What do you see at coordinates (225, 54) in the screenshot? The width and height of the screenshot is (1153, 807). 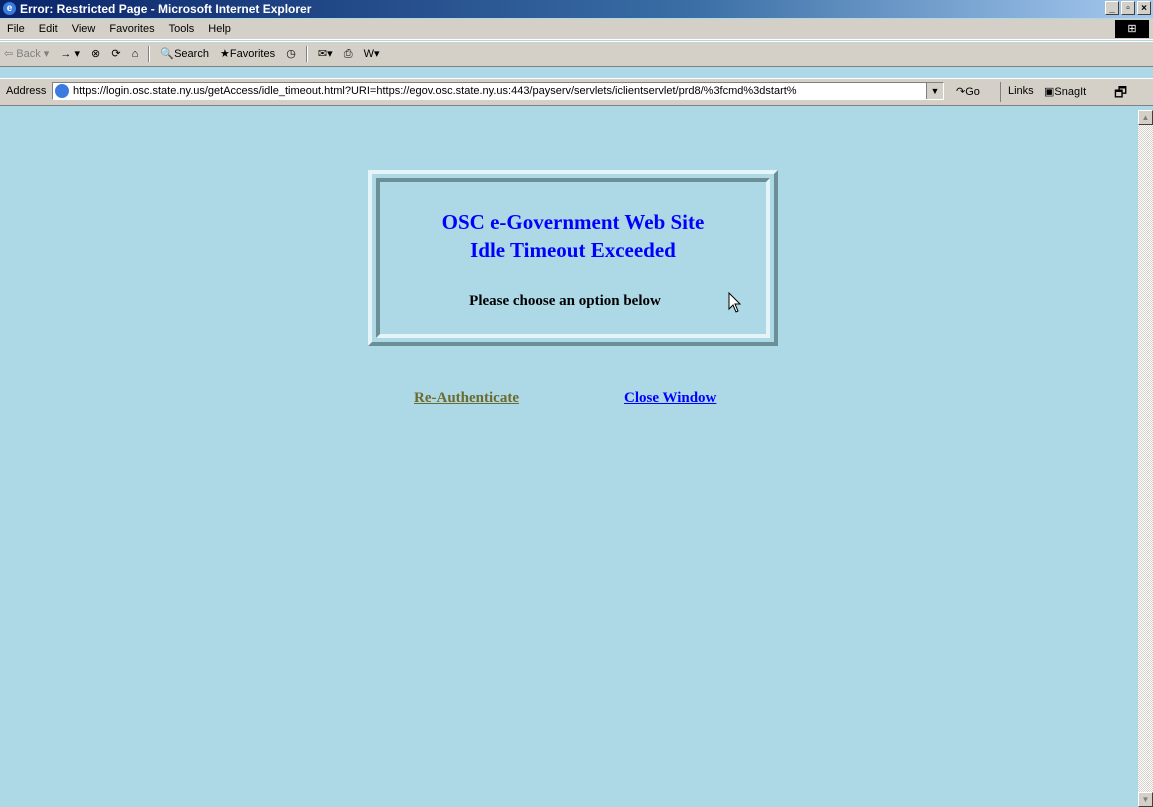 I see `favorites-icon: ★` at bounding box center [225, 54].